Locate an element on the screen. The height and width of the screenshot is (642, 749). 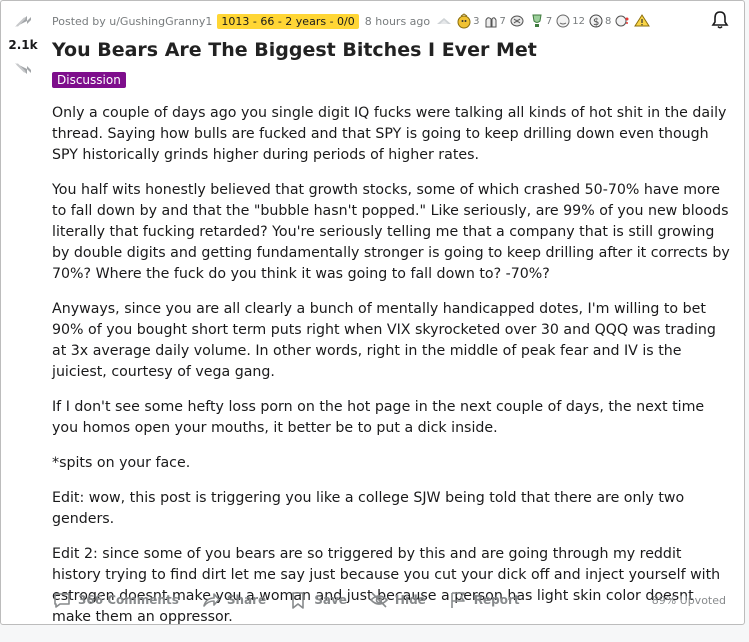
dollar-award-icon: $ is located at coordinates (596, 21).